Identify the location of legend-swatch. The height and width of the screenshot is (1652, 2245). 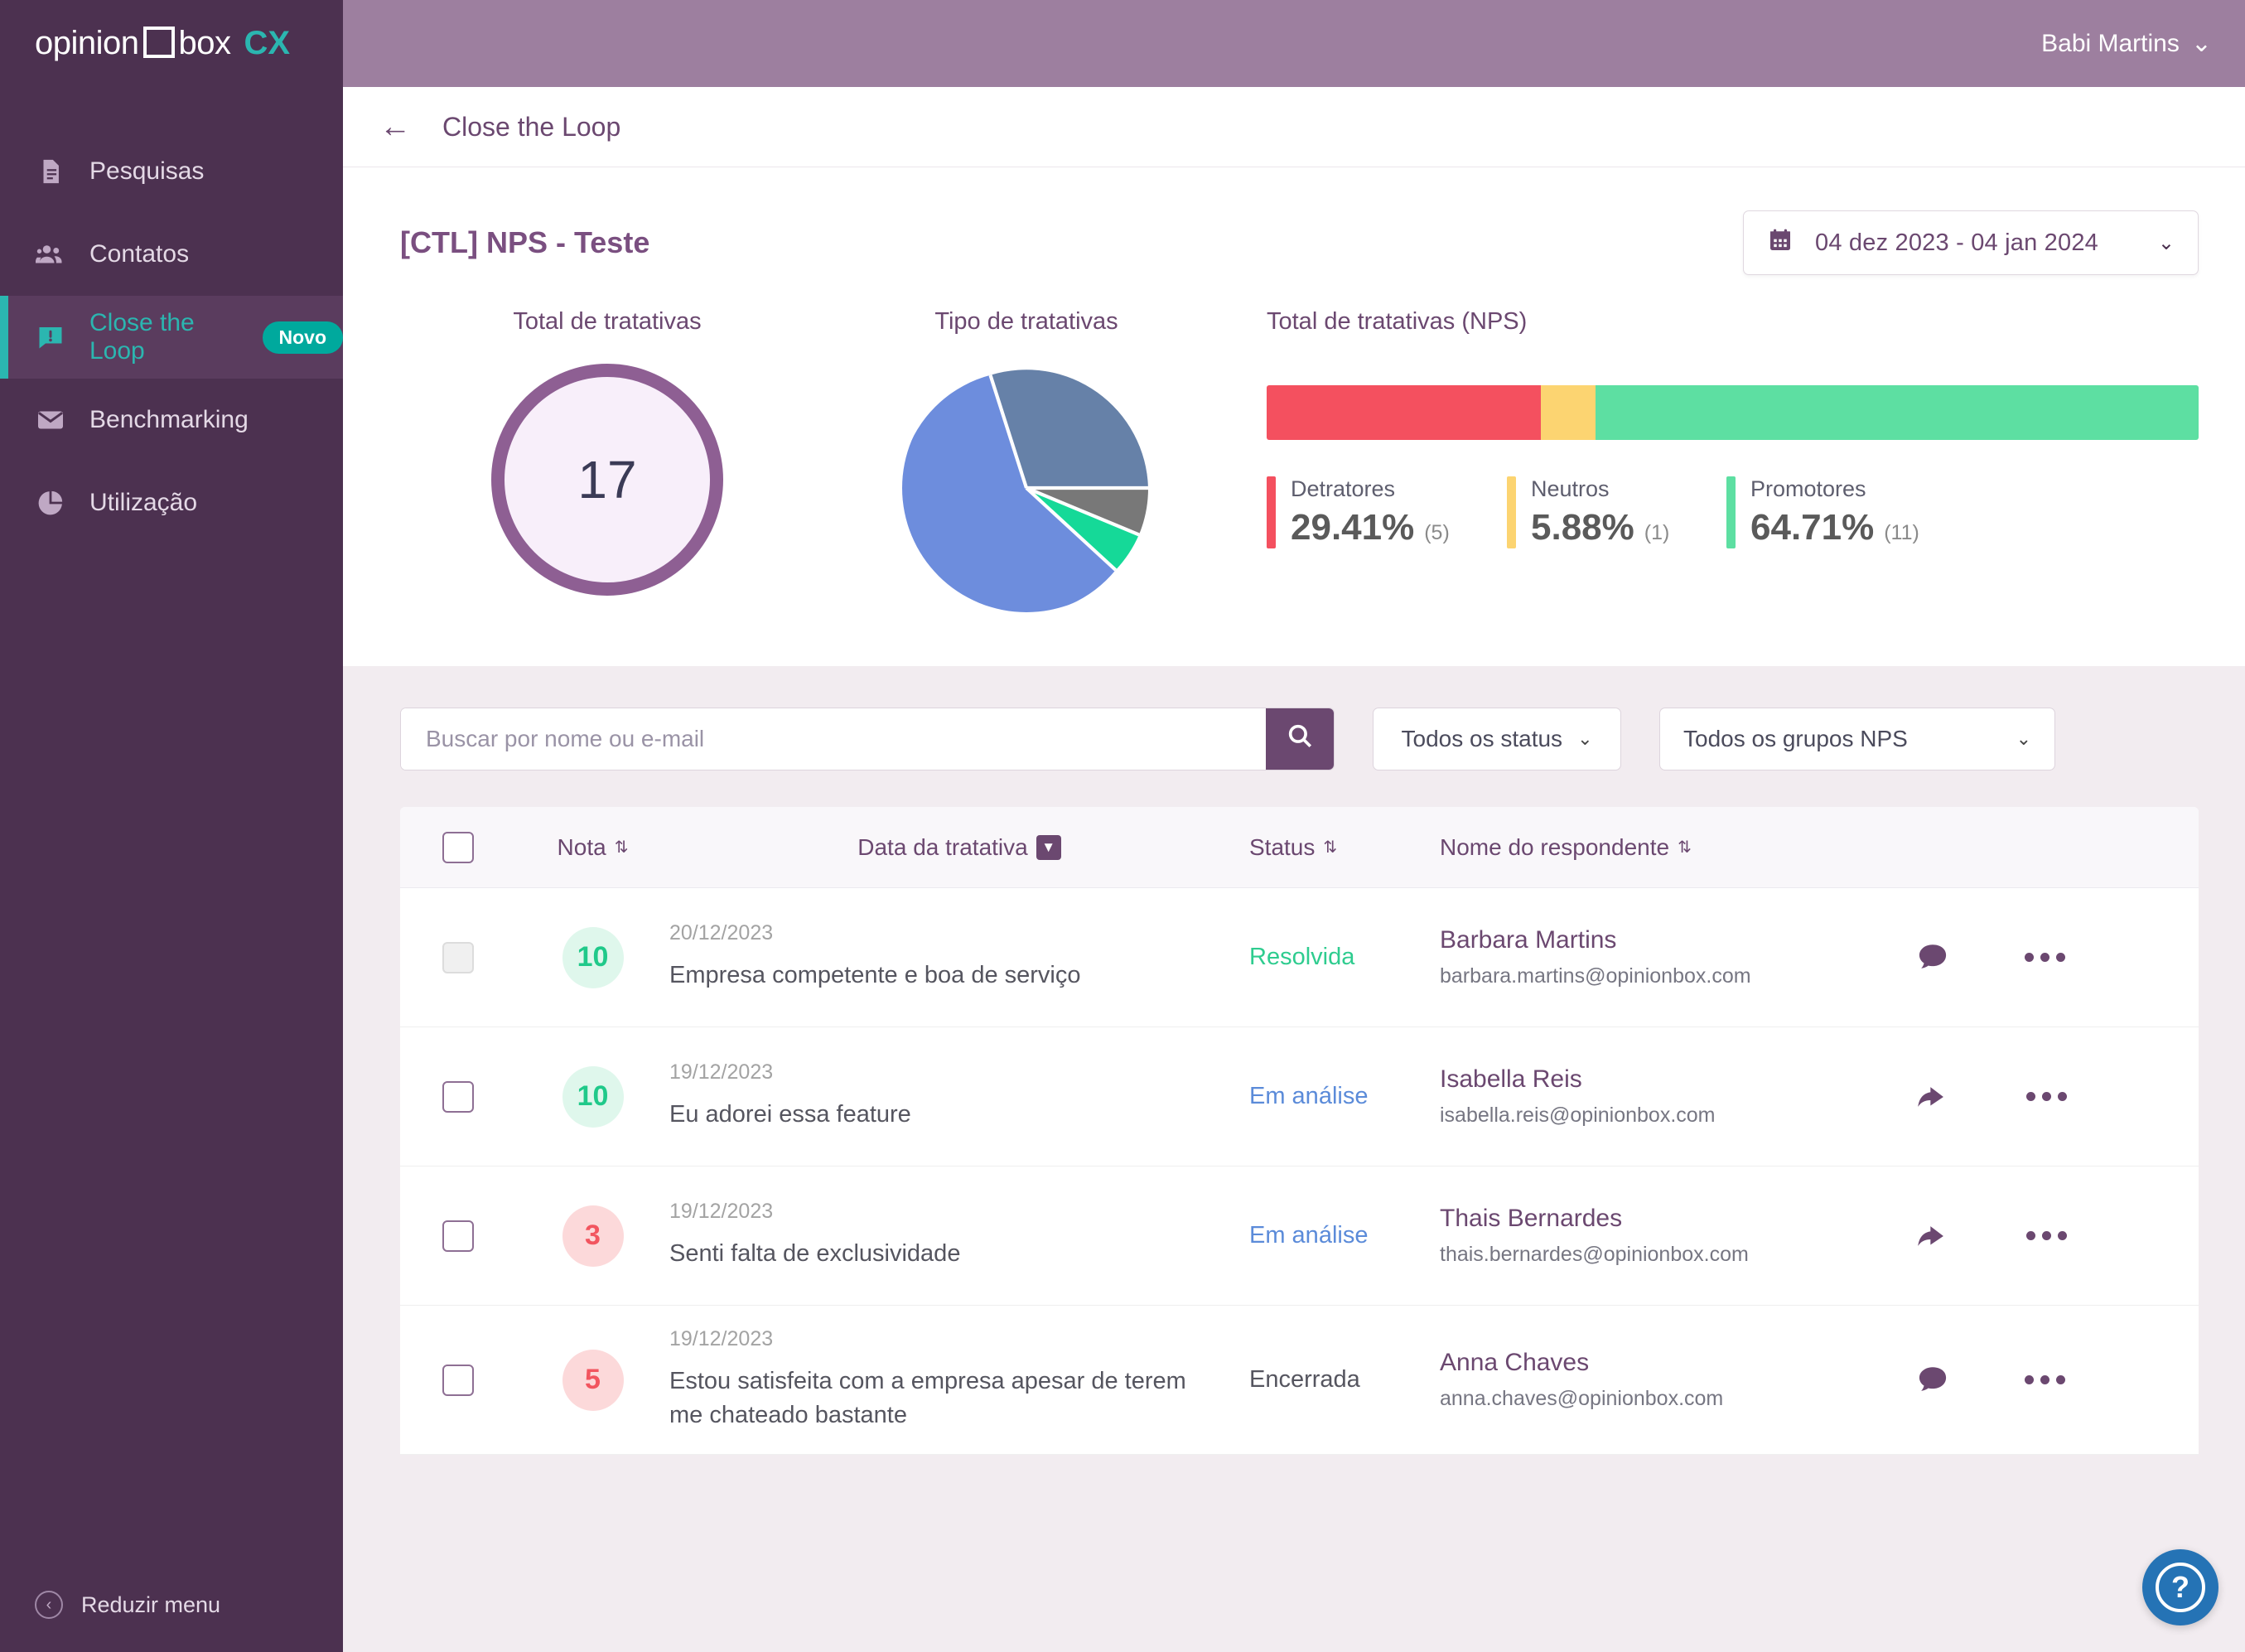
(1512, 512).